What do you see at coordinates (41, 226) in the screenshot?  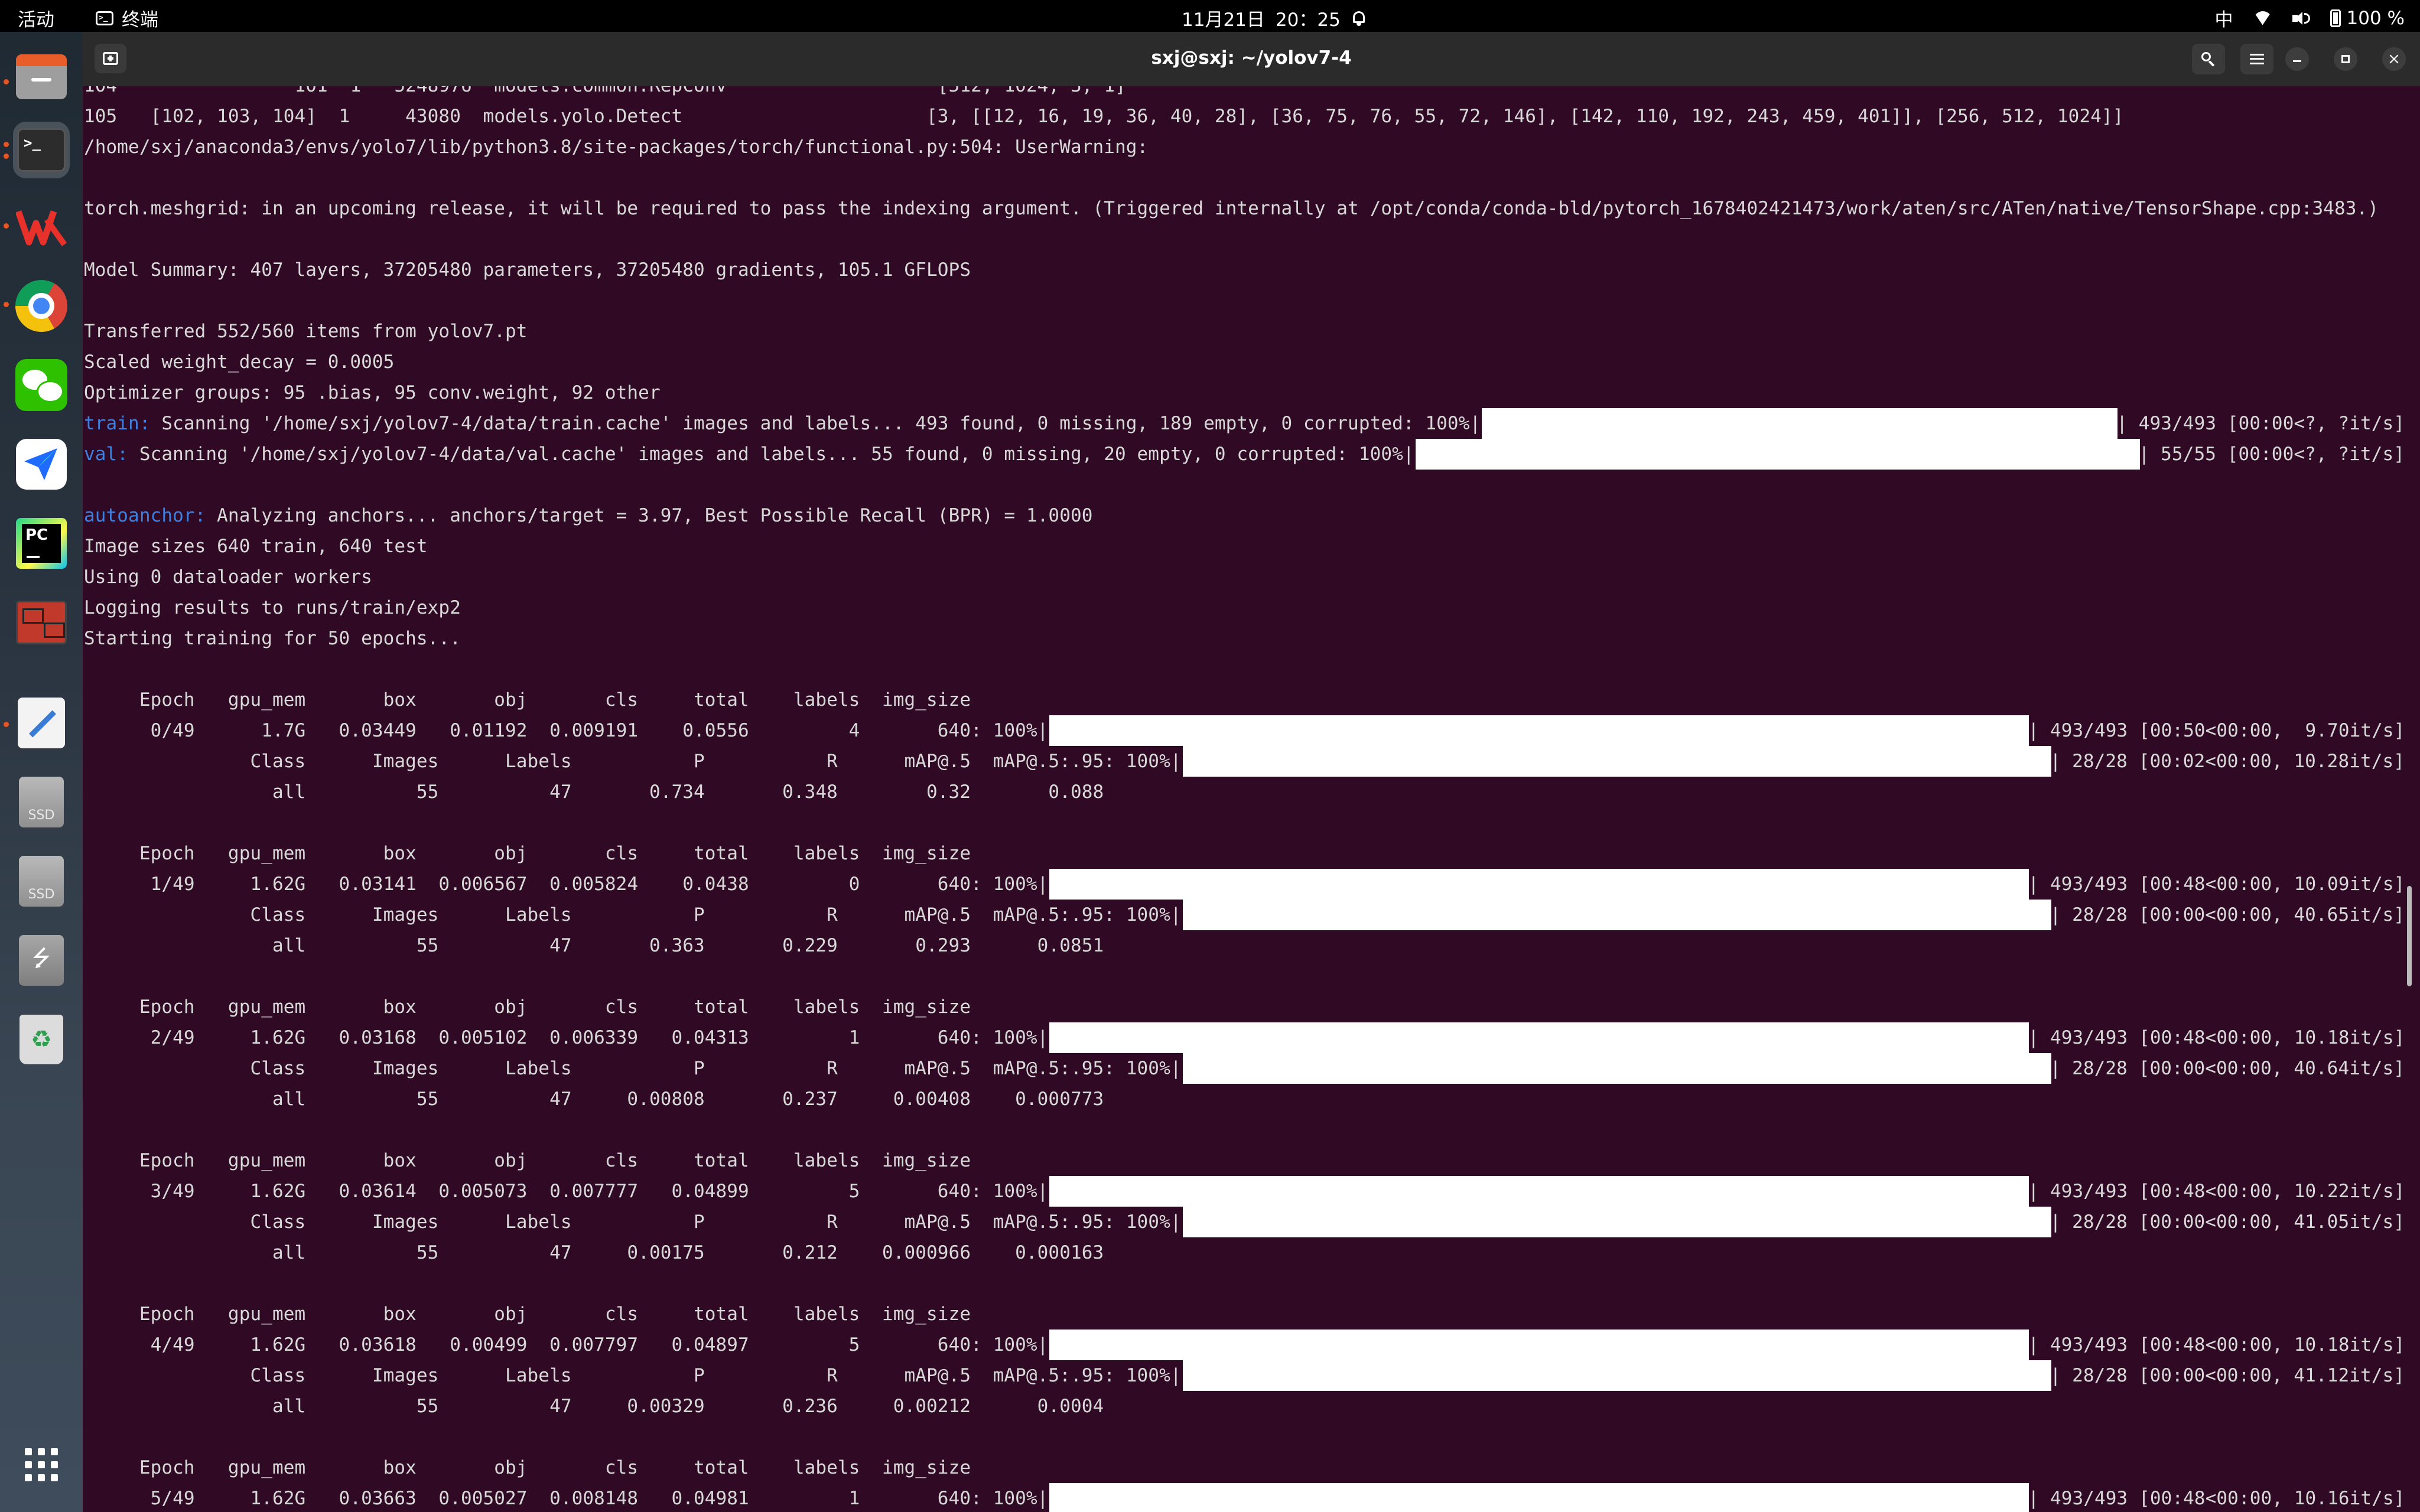 I see `dock-wps` at bounding box center [41, 226].